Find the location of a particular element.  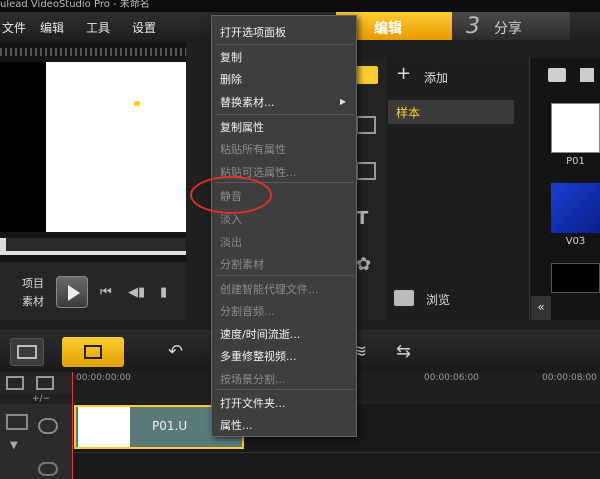

tick-label: 00:00:08:00 is located at coordinates (569, 378).